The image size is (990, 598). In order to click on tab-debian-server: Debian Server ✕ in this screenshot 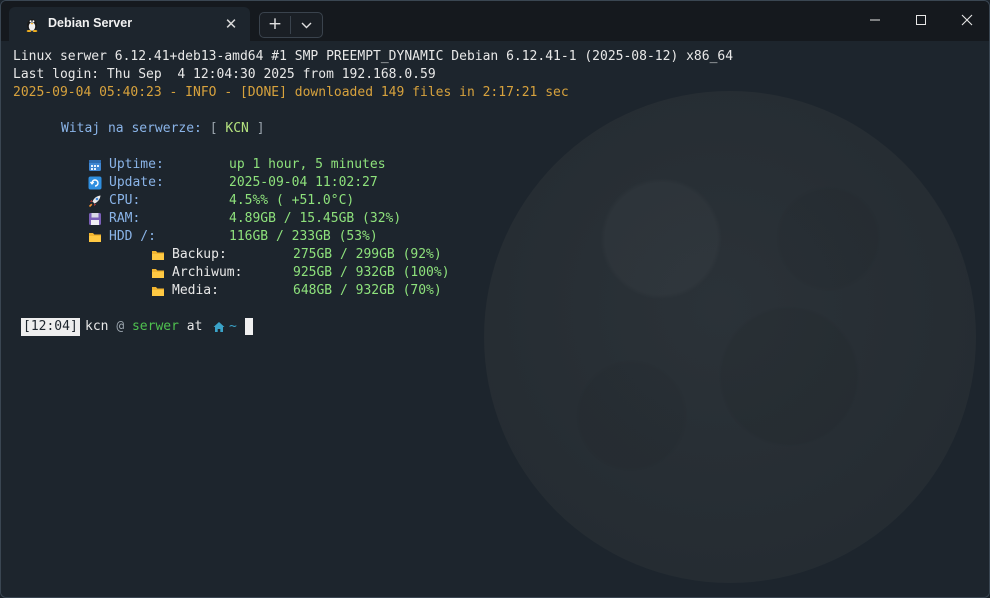, I will do `click(129, 24)`.